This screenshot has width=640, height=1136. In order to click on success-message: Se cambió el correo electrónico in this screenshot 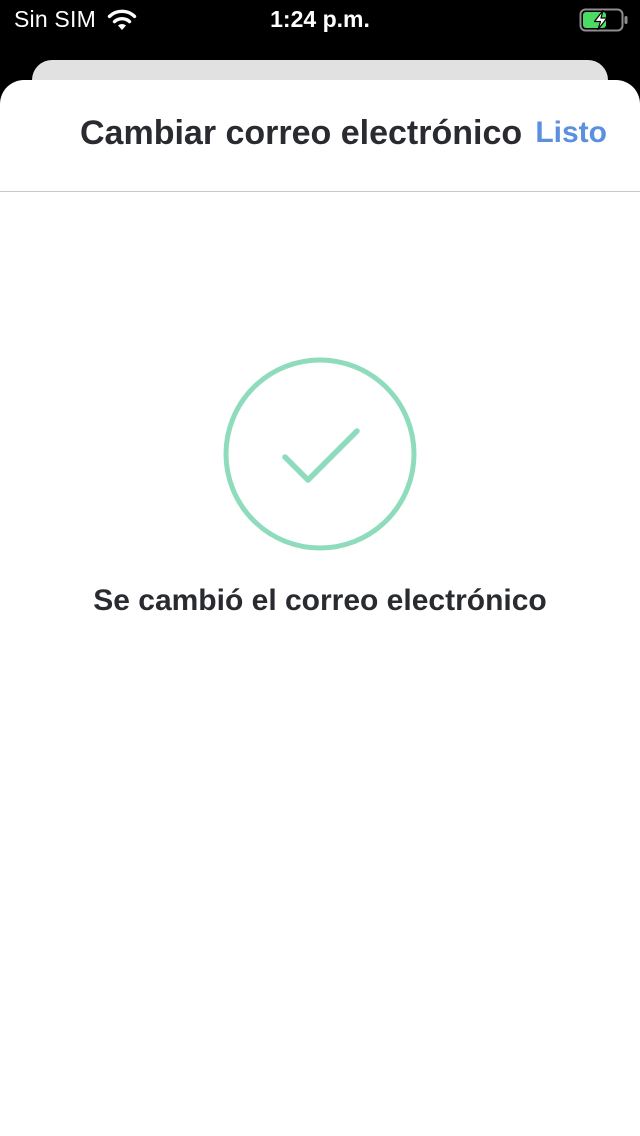, I will do `click(320, 600)`.